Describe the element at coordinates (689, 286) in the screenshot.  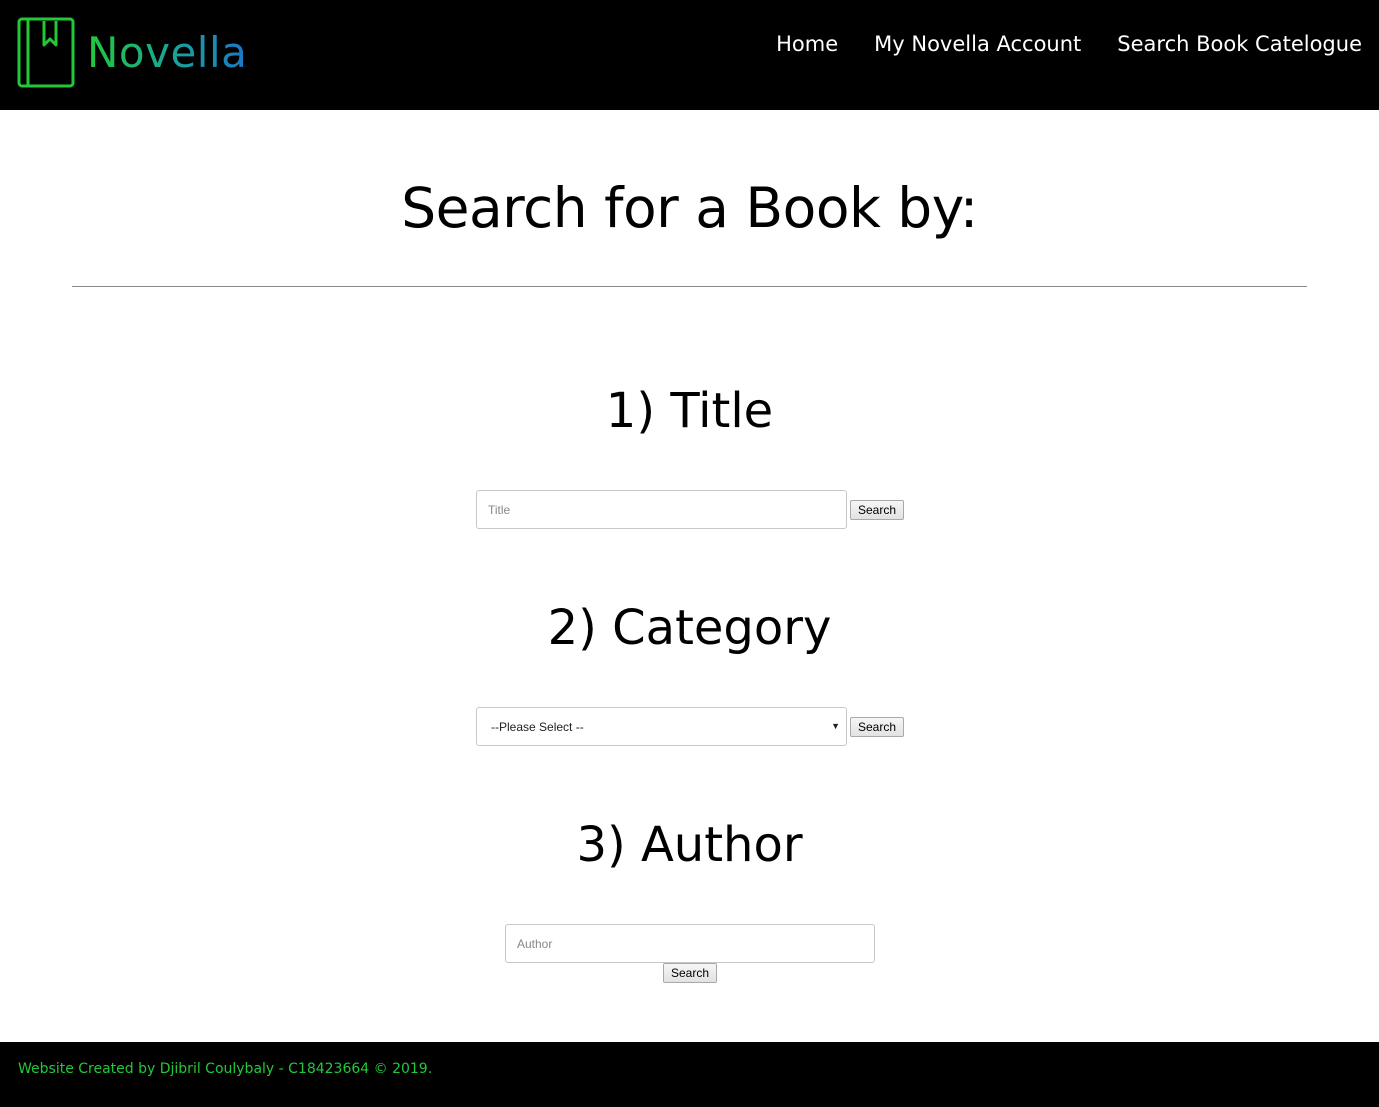
I see `section-divider` at that location.